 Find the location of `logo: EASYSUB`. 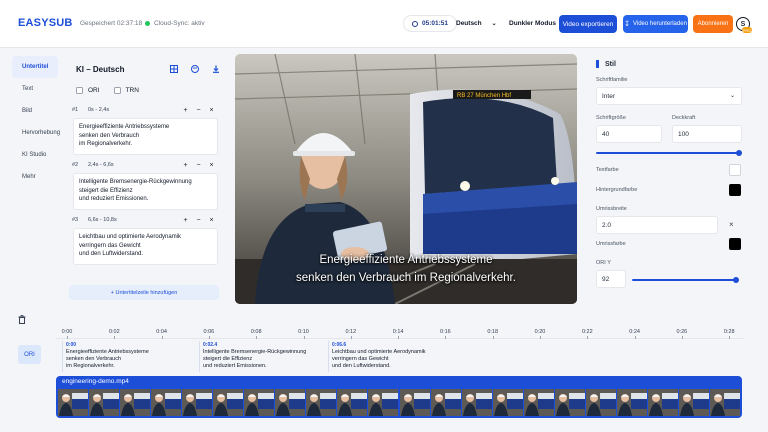

logo: EASYSUB is located at coordinates (45, 23).